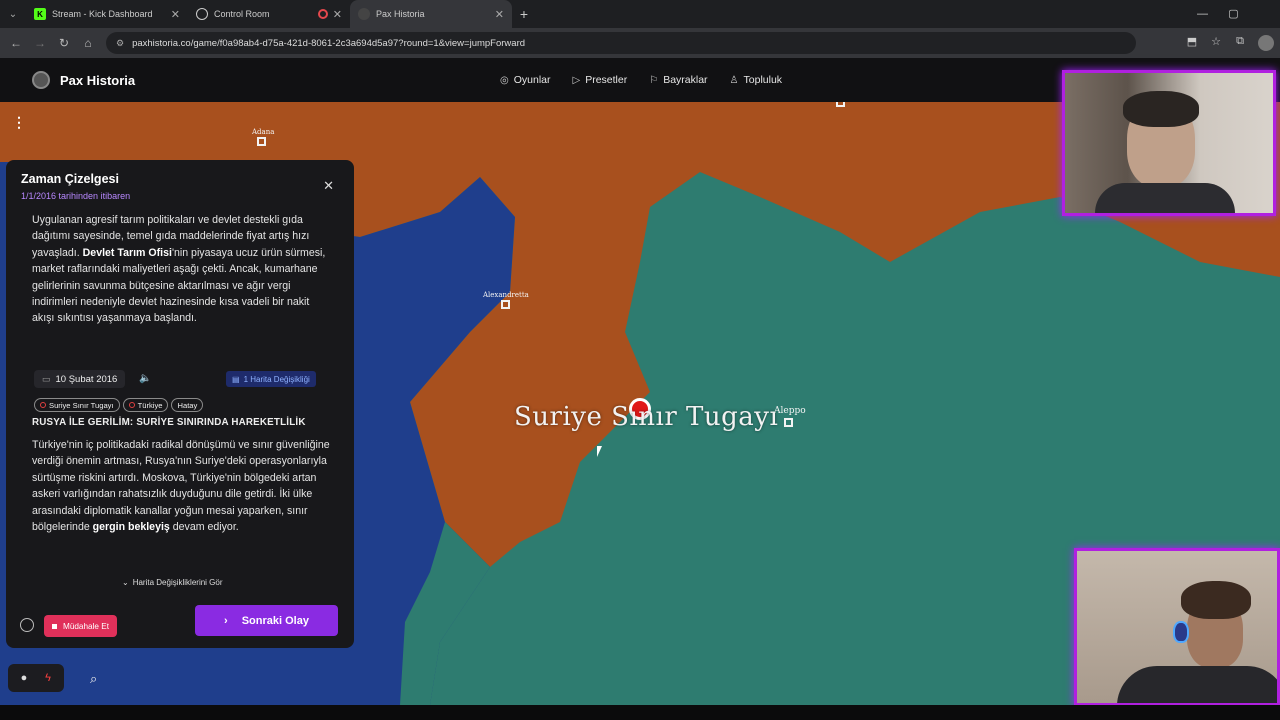  What do you see at coordinates (120, 43) in the screenshot?
I see `site-info-icon: ⚙` at bounding box center [120, 43].